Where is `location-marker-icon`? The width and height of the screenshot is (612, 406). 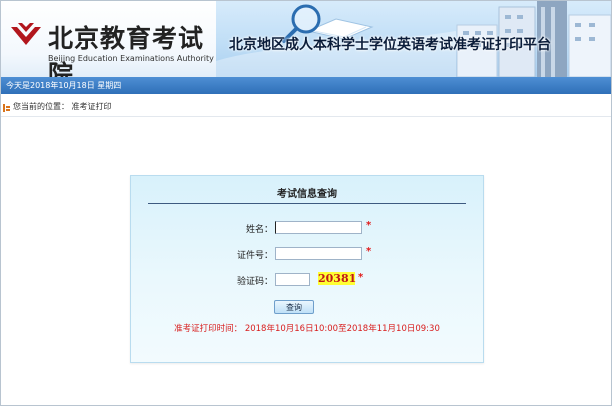
location-marker-icon is located at coordinates (6, 108).